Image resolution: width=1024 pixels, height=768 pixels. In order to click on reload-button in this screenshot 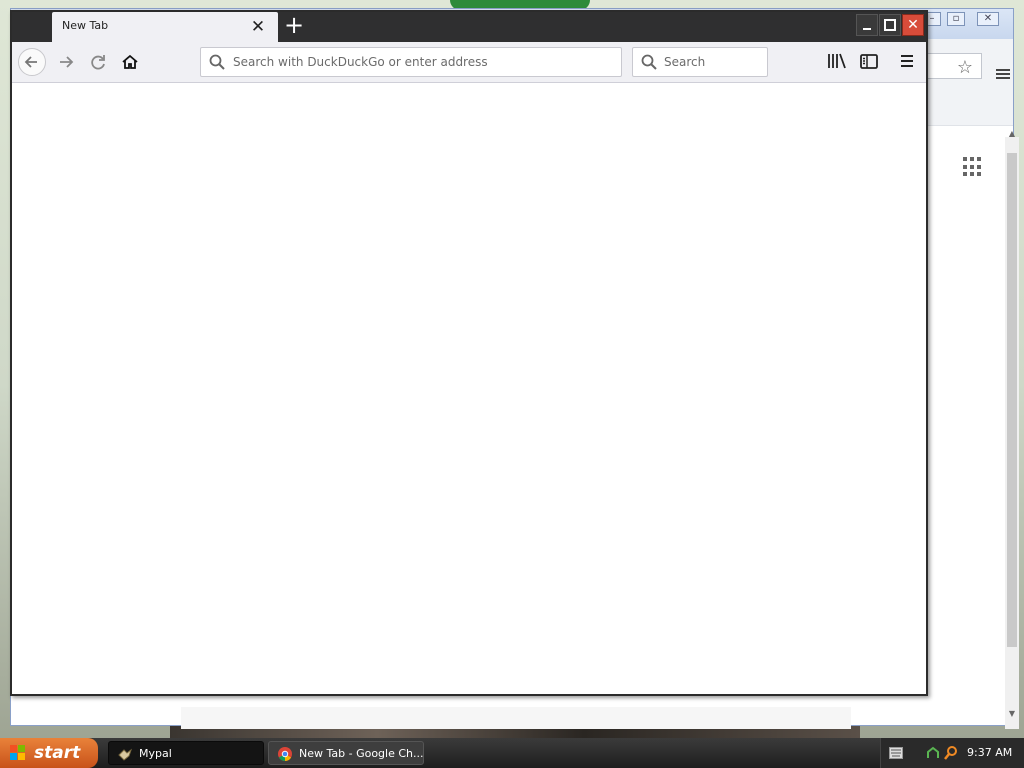, I will do `click(98, 62)`.